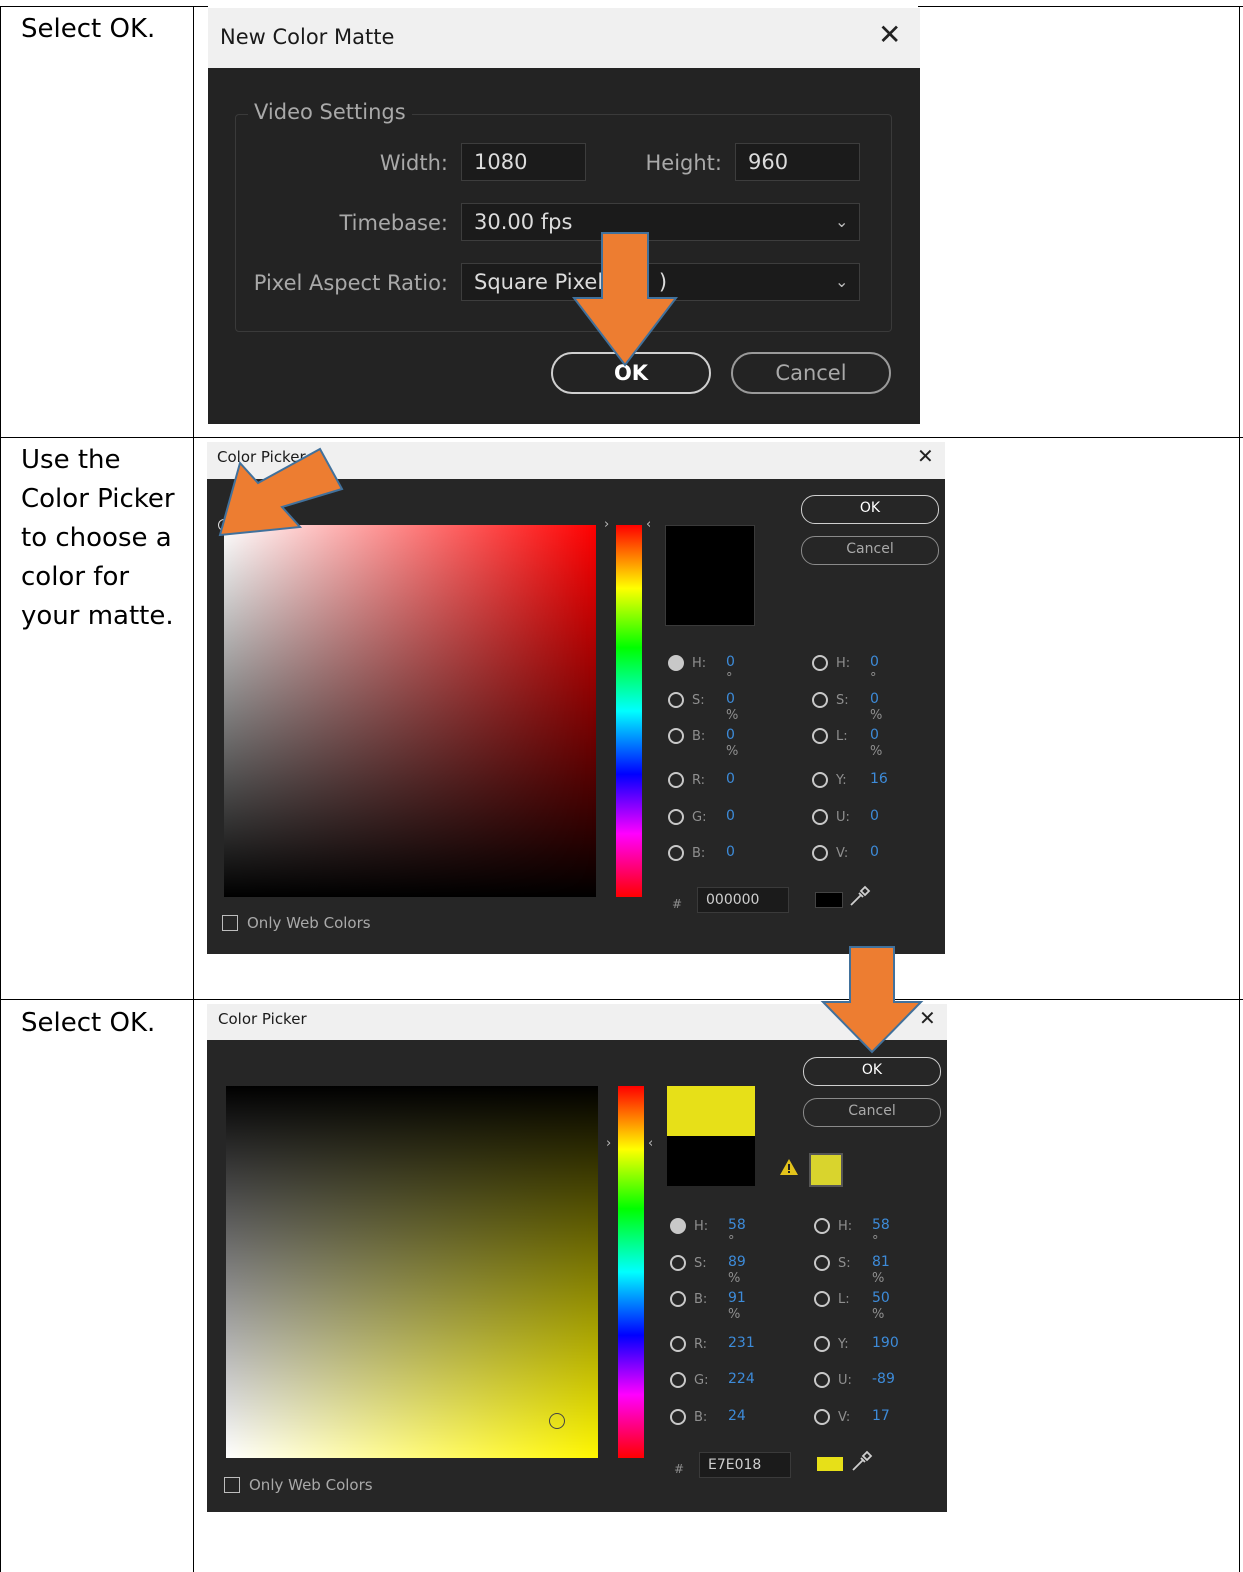 The image size is (1243, 1572). I want to click on hex-hash-label: #, so click(677, 904).